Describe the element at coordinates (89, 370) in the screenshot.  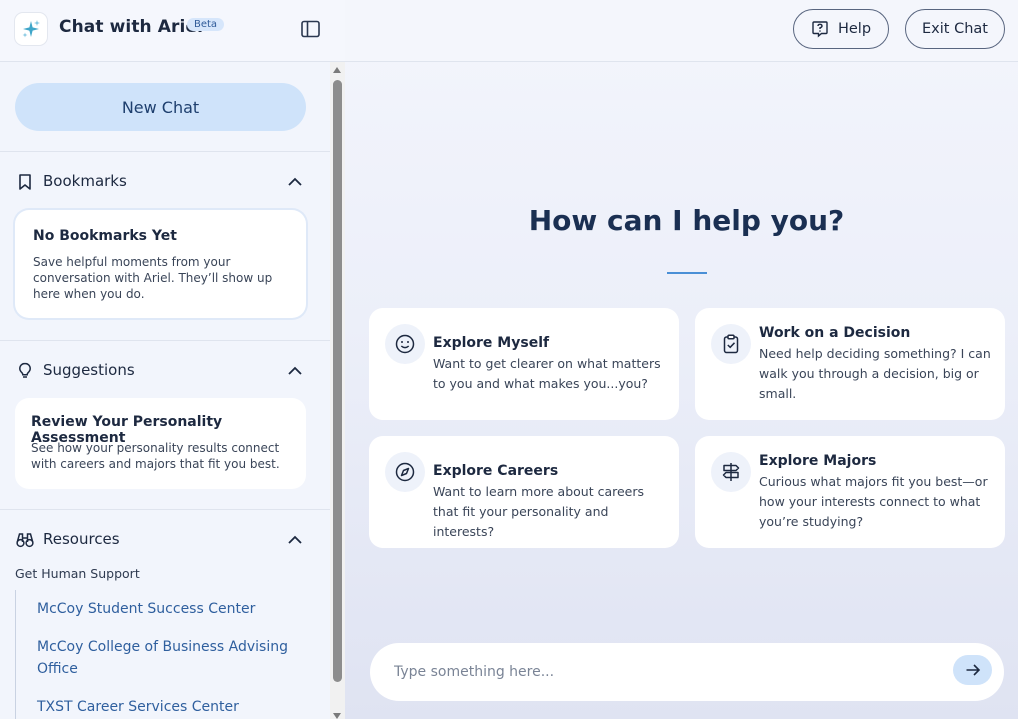
I see `suggestions-title: Suggestions` at that location.